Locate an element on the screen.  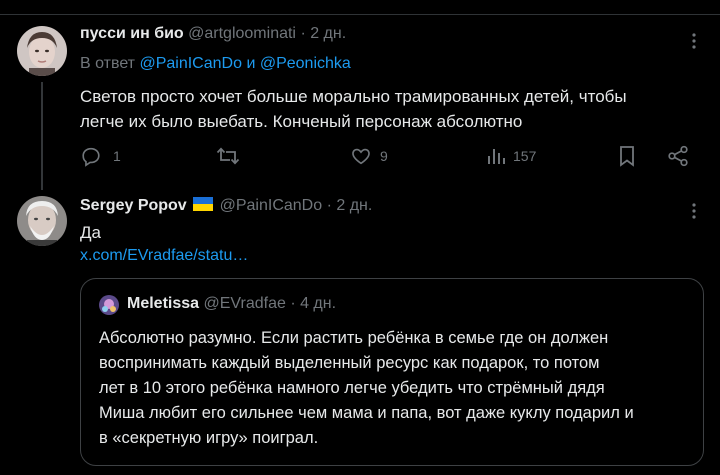
retweet-icon is located at coordinates (228, 156).